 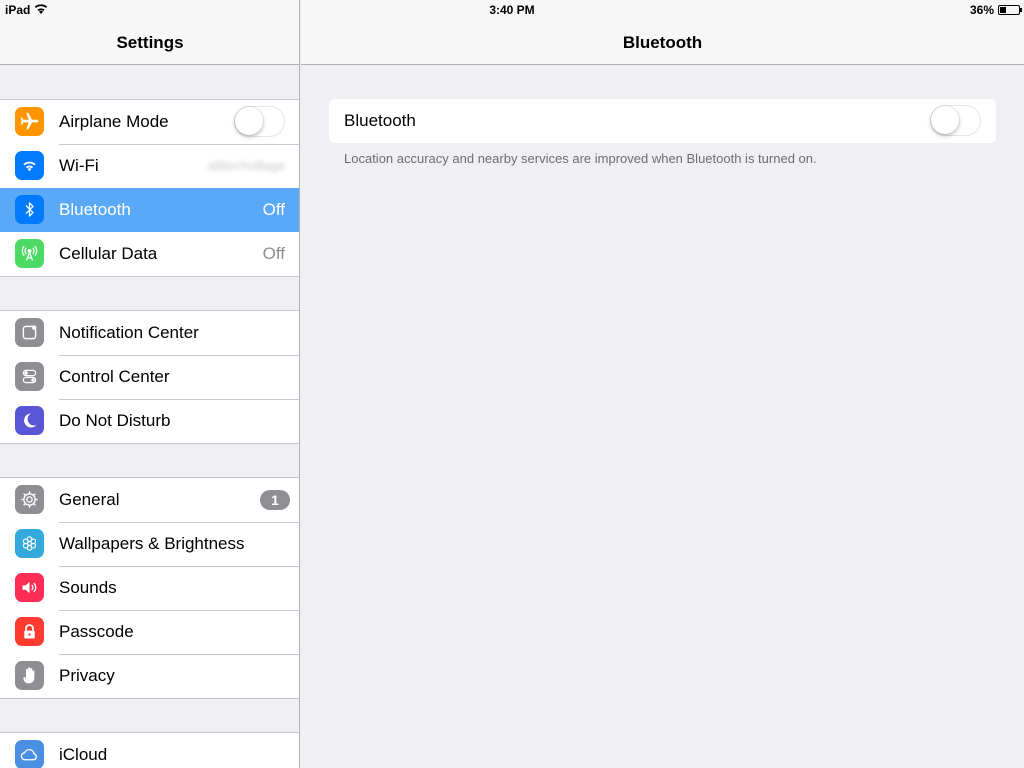 I want to click on sidebar-item-notification-center: Notification Center, so click(x=149, y=333).